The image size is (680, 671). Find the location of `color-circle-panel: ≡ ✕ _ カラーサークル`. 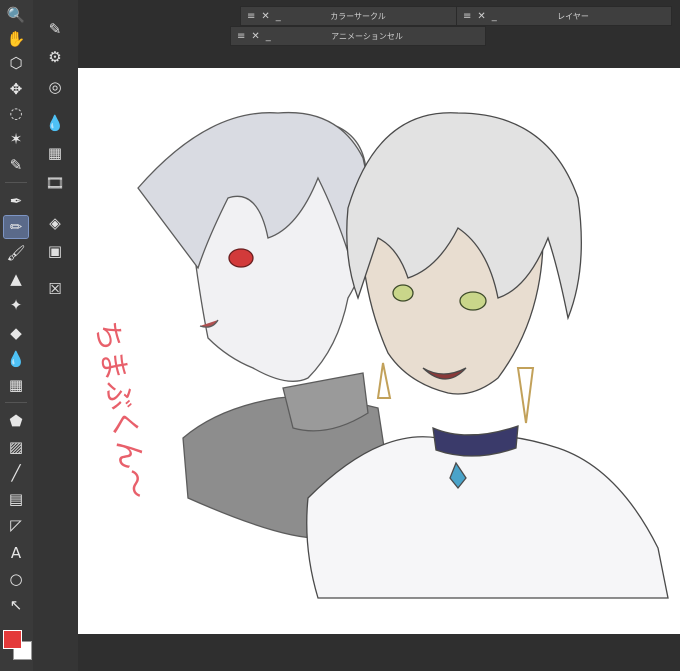

color-circle-panel: ≡ ✕ _ カラーサークル is located at coordinates (349, 16).